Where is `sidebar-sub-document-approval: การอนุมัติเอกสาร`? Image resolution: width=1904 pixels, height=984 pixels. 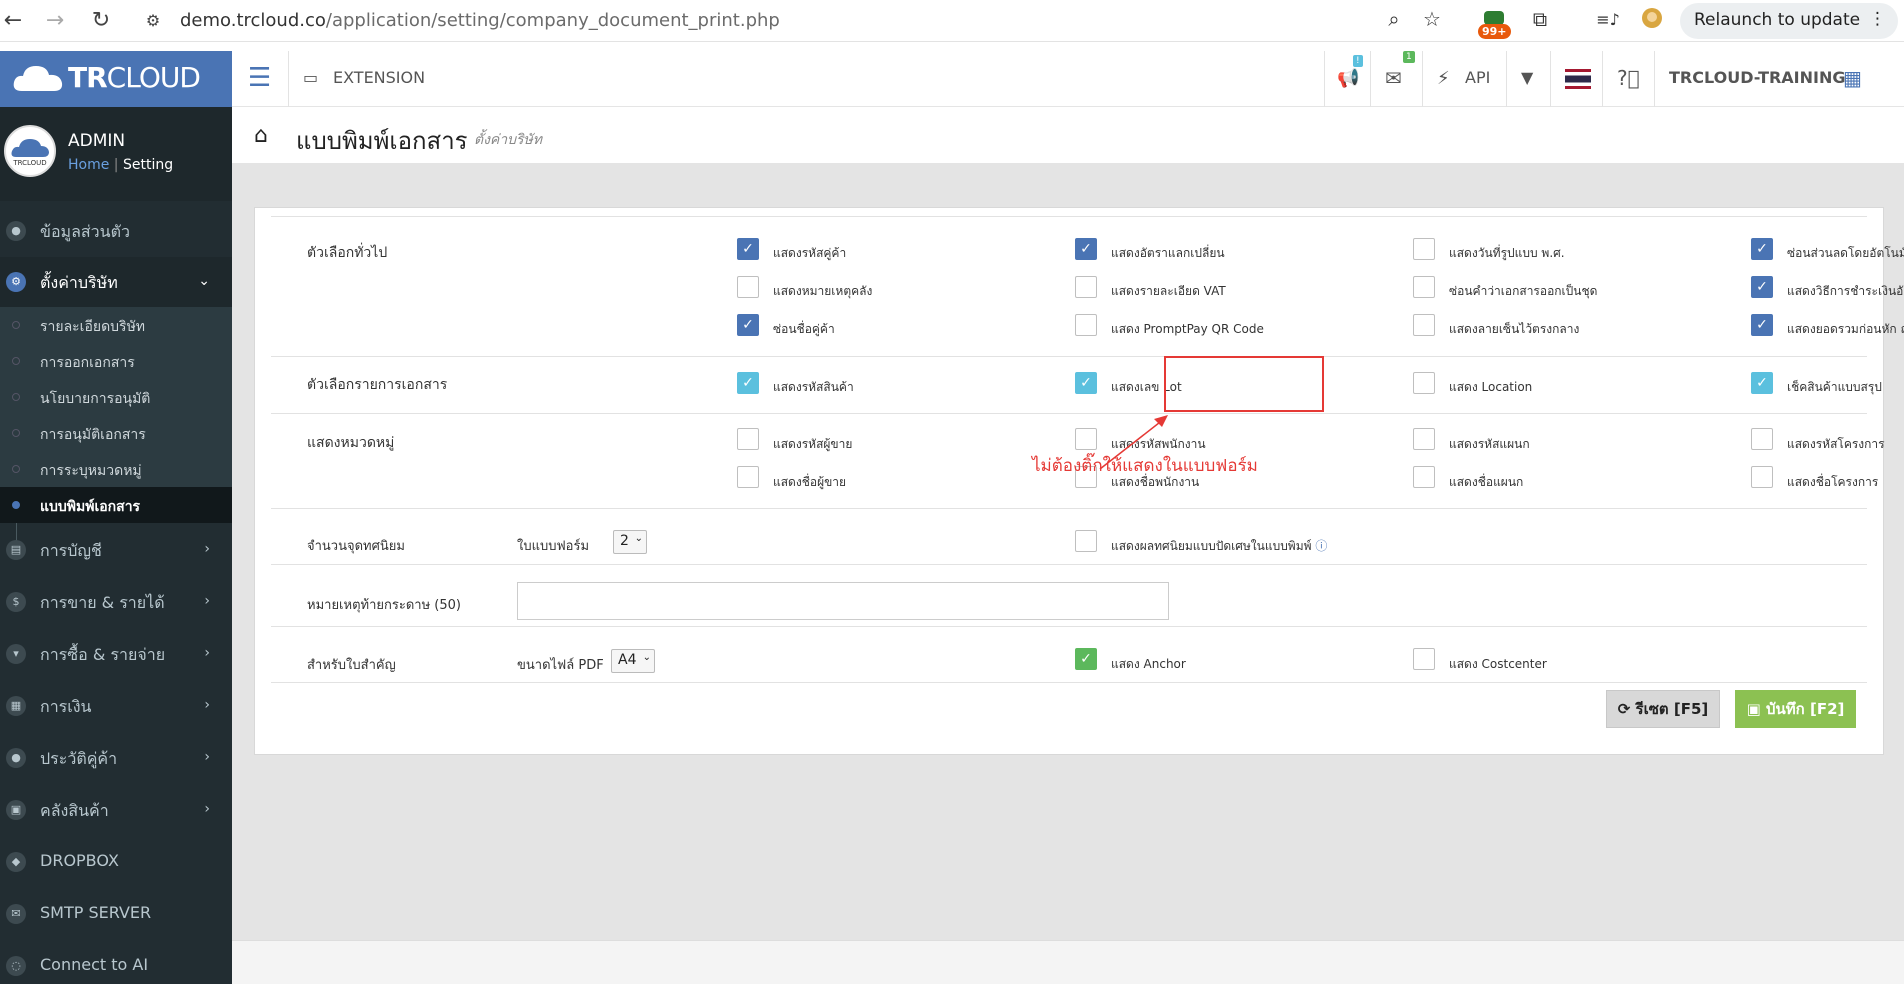
sidebar-sub-document-approval: การอนุมัติเอกสาร is located at coordinates (116, 433).